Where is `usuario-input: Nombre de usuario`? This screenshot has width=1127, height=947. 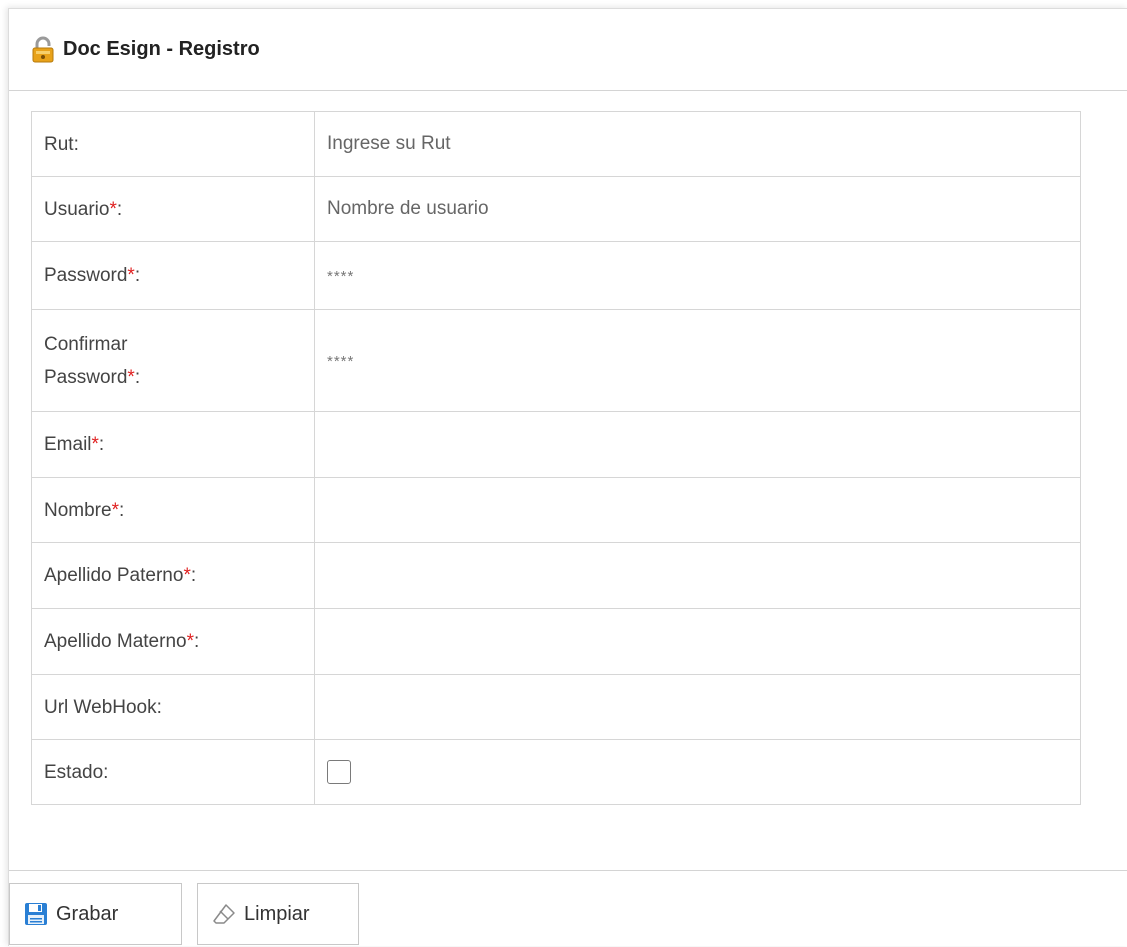 usuario-input: Nombre de usuario is located at coordinates (697, 209).